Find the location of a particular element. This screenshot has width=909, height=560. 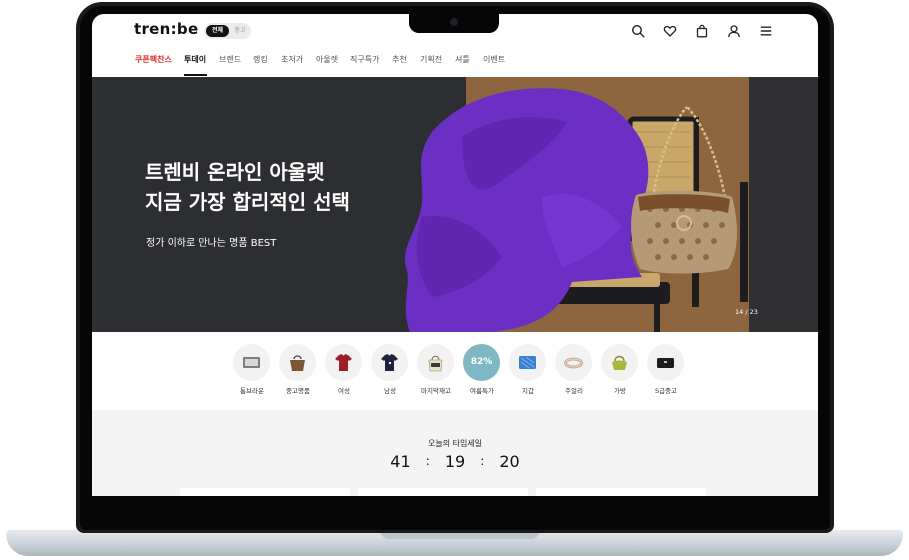

green-handbag-icon is located at coordinates (619, 362).